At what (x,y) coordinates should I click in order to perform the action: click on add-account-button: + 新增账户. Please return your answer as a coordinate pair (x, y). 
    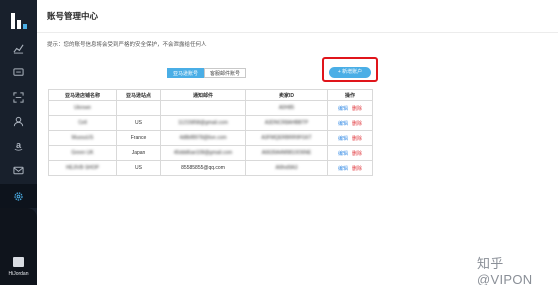
    Looking at the image, I should click on (350, 72).